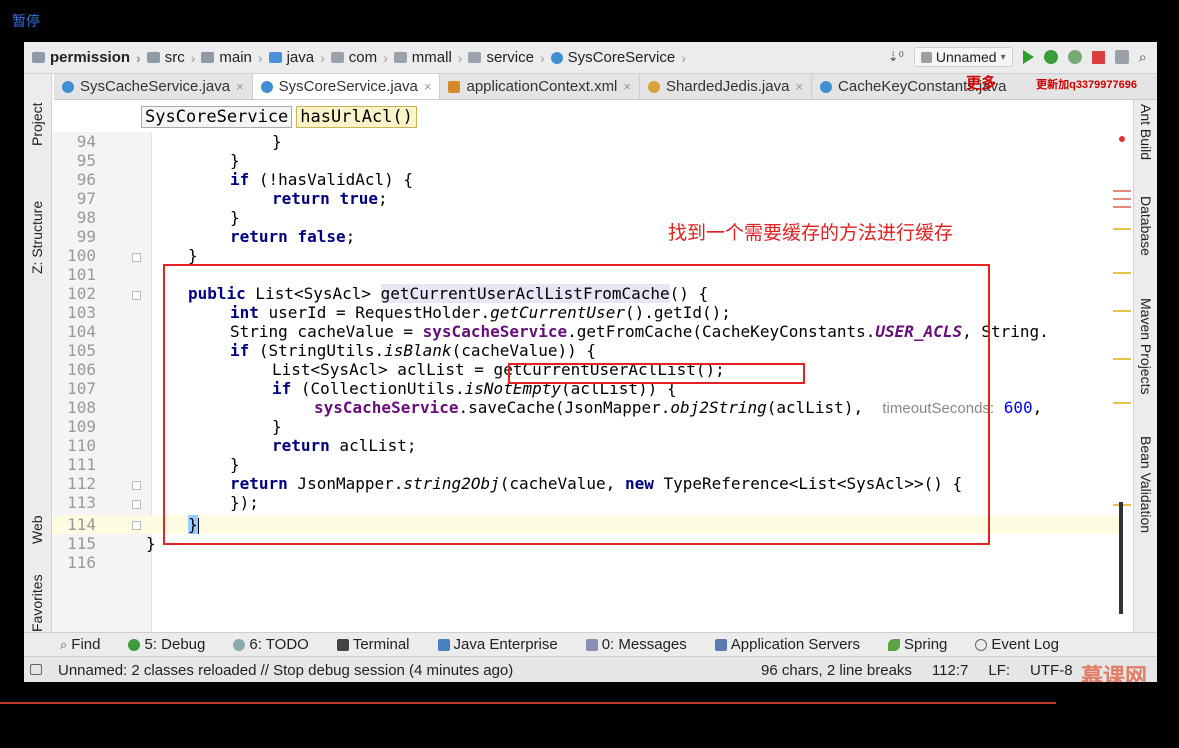 The height and width of the screenshot is (748, 1179). What do you see at coordinates (1051, 83) in the screenshot?
I see `watermark: 更多 更新加q3379977696` at bounding box center [1051, 83].